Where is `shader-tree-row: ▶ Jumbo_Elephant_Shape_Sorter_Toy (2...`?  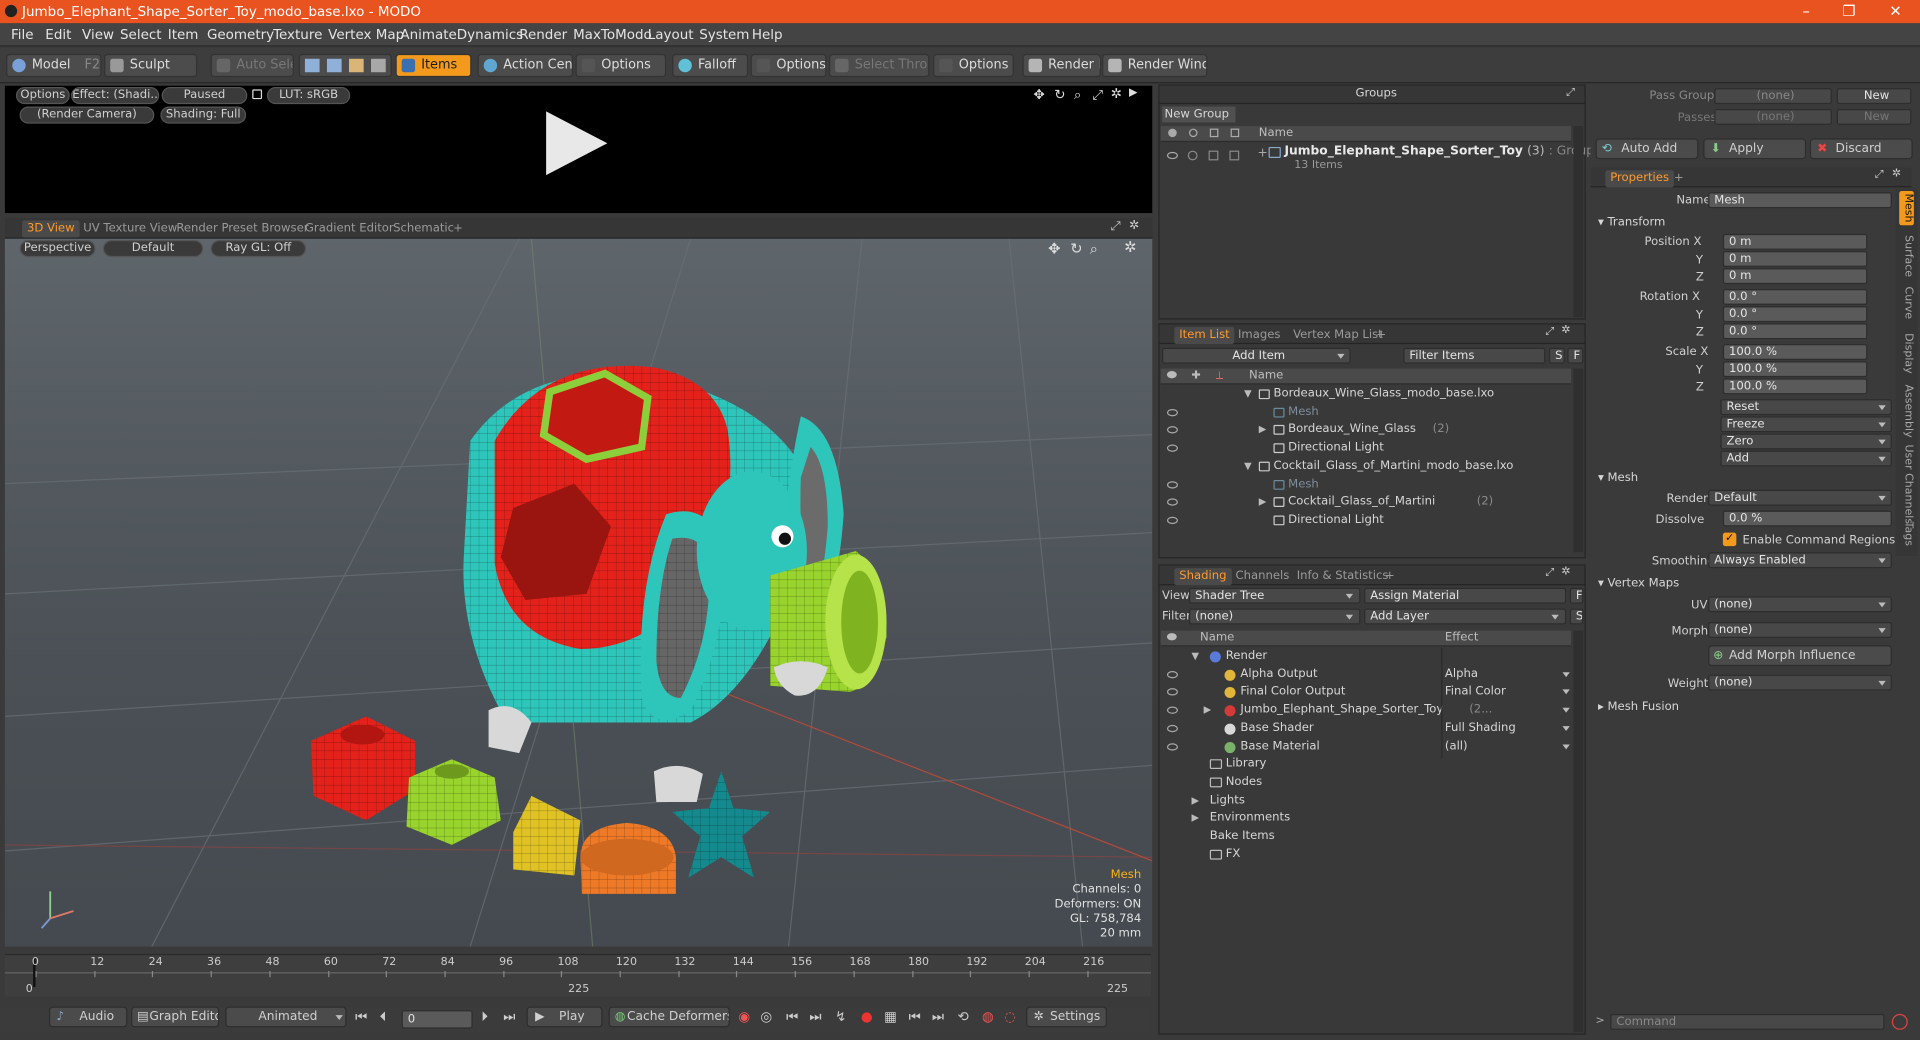
shader-tree-row: ▶ Jumbo_Elephant_Shape_Sorter_Toy (2... is located at coordinates (1366, 711).